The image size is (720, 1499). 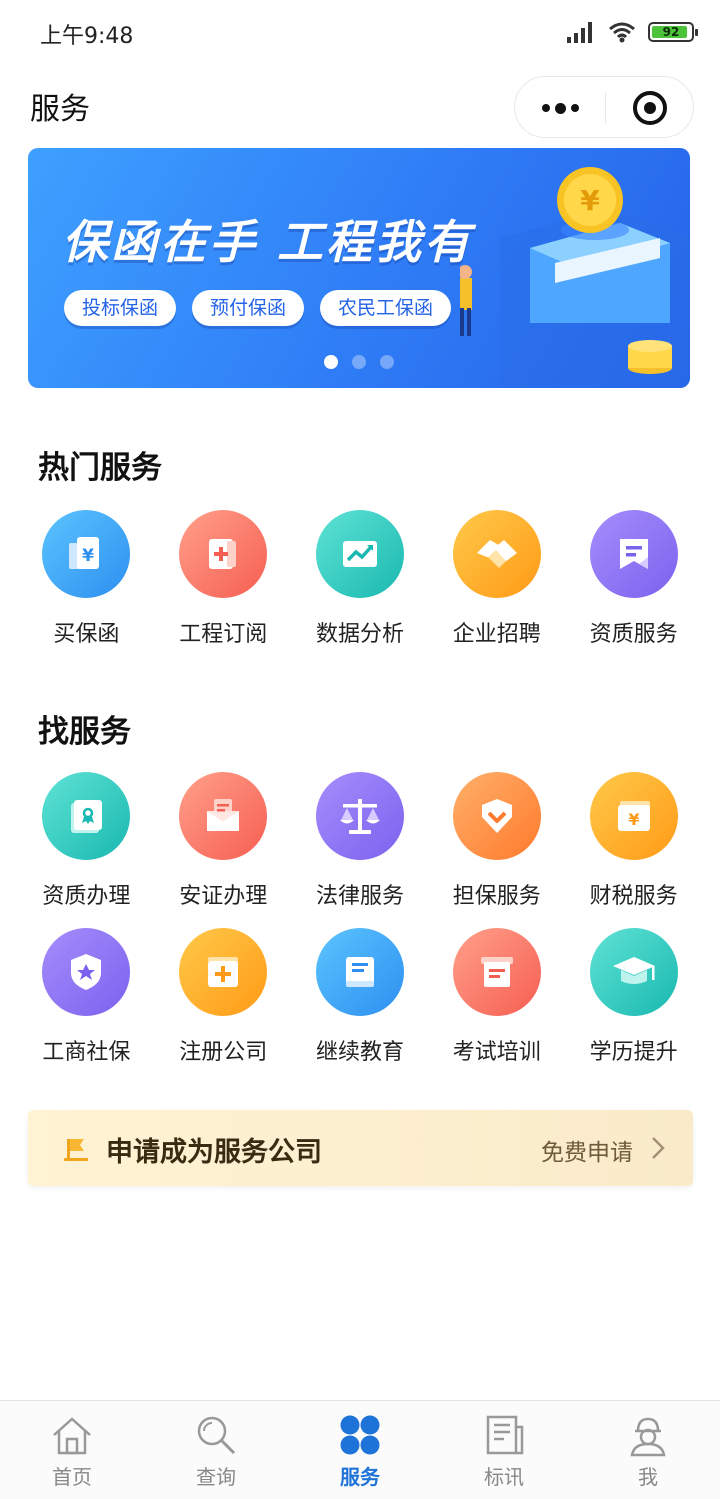 What do you see at coordinates (359, 554) in the screenshot?
I see `chart-trend-icon` at bounding box center [359, 554].